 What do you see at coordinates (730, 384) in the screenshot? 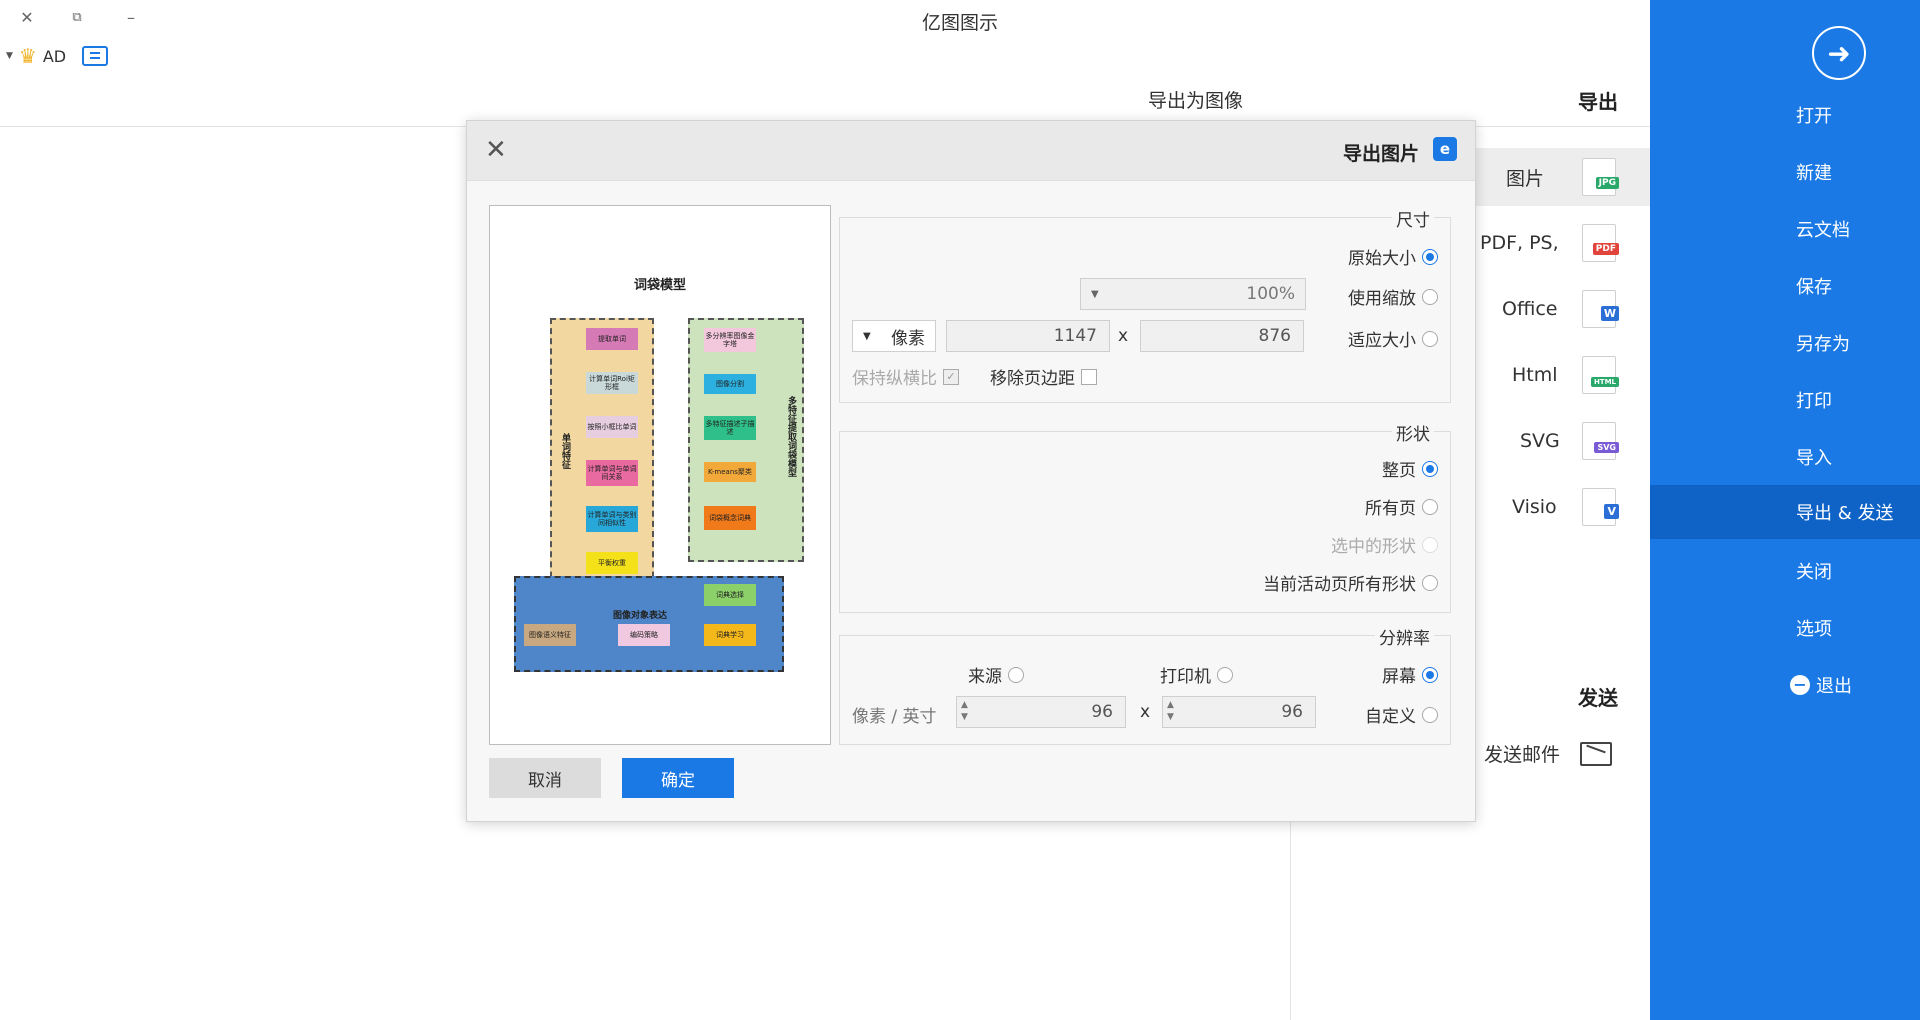
I see `preview-box: 图像分割` at bounding box center [730, 384].